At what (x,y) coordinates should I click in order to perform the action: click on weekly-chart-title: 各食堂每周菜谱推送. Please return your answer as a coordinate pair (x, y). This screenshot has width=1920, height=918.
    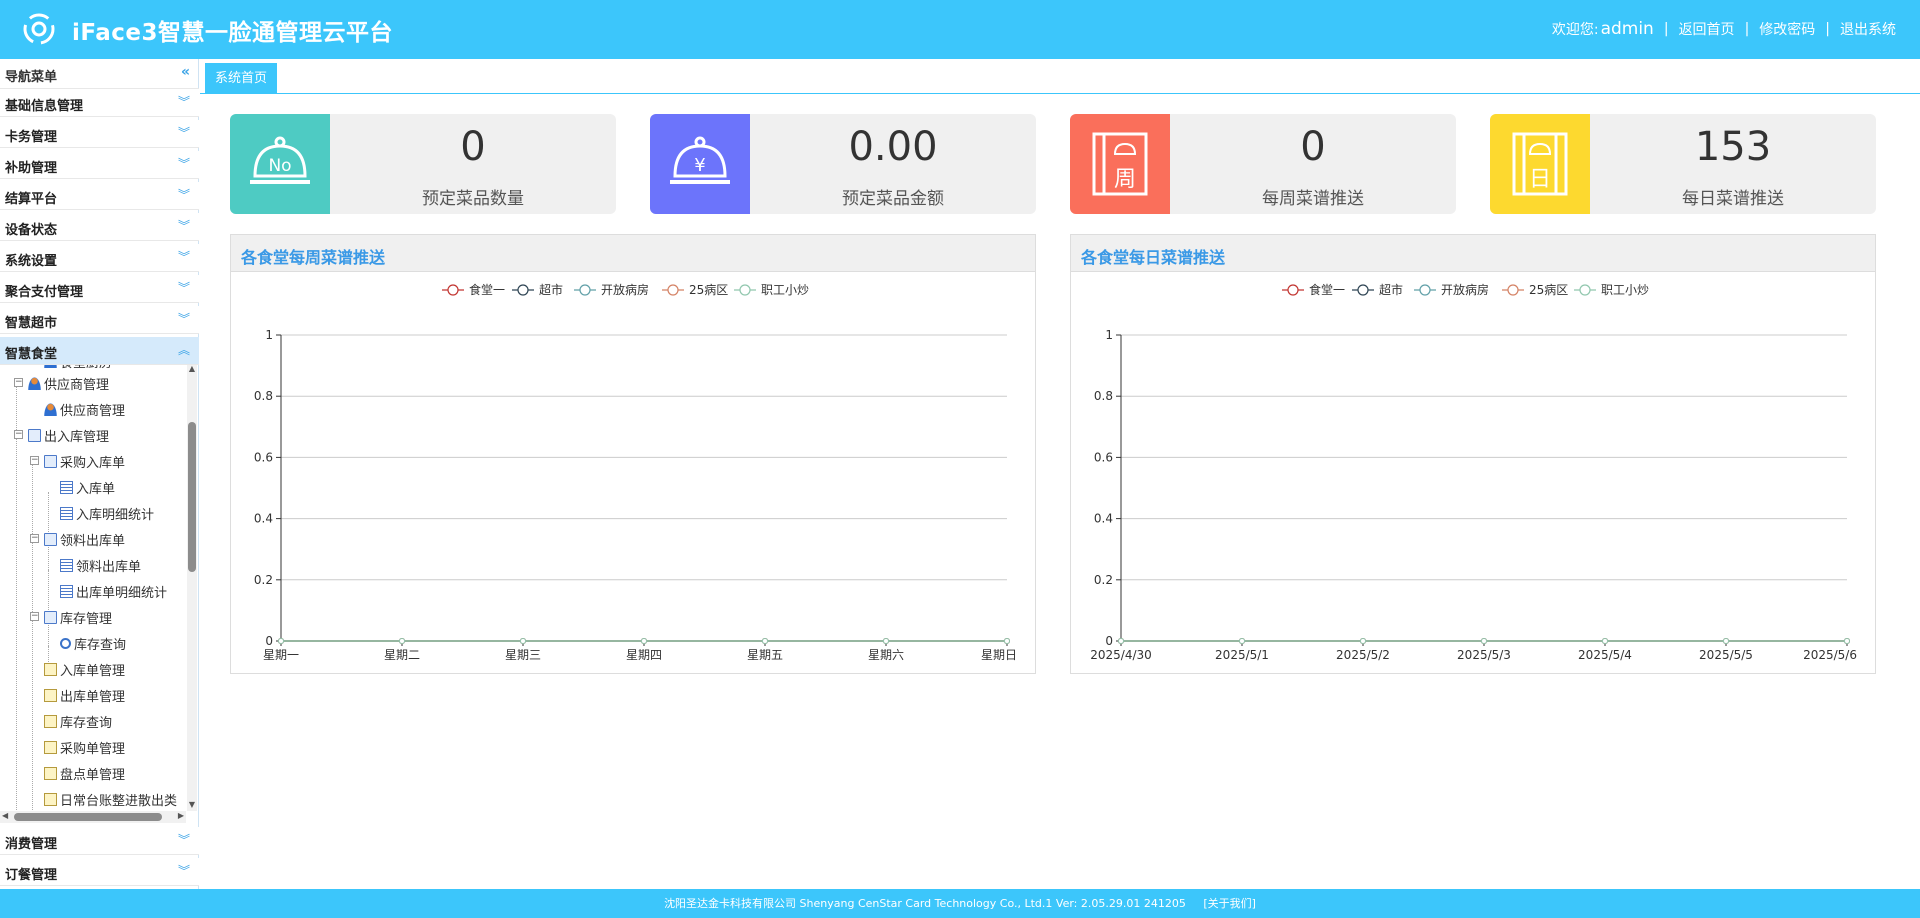
    Looking at the image, I should click on (313, 257).